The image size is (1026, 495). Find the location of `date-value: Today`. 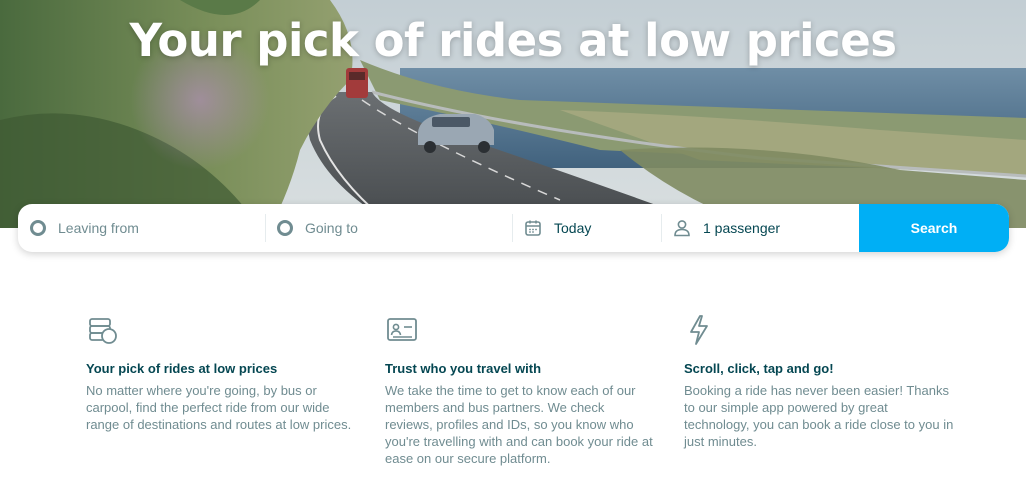

date-value: Today is located at coordinates (573, 228).